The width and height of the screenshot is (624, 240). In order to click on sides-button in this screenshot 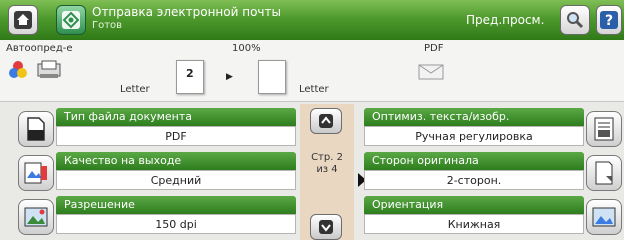, I will do `click(604, 173)`.